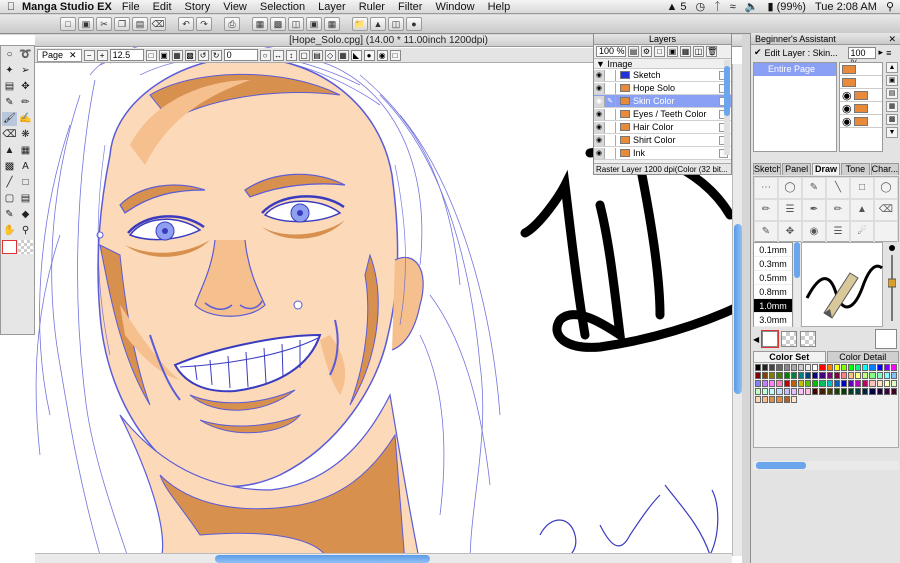 This screenshot has width=900, height=563. Describe the element at coordinates (203, 55) in the screenshot. I see `rotate-left-icon: ↺` at that location.